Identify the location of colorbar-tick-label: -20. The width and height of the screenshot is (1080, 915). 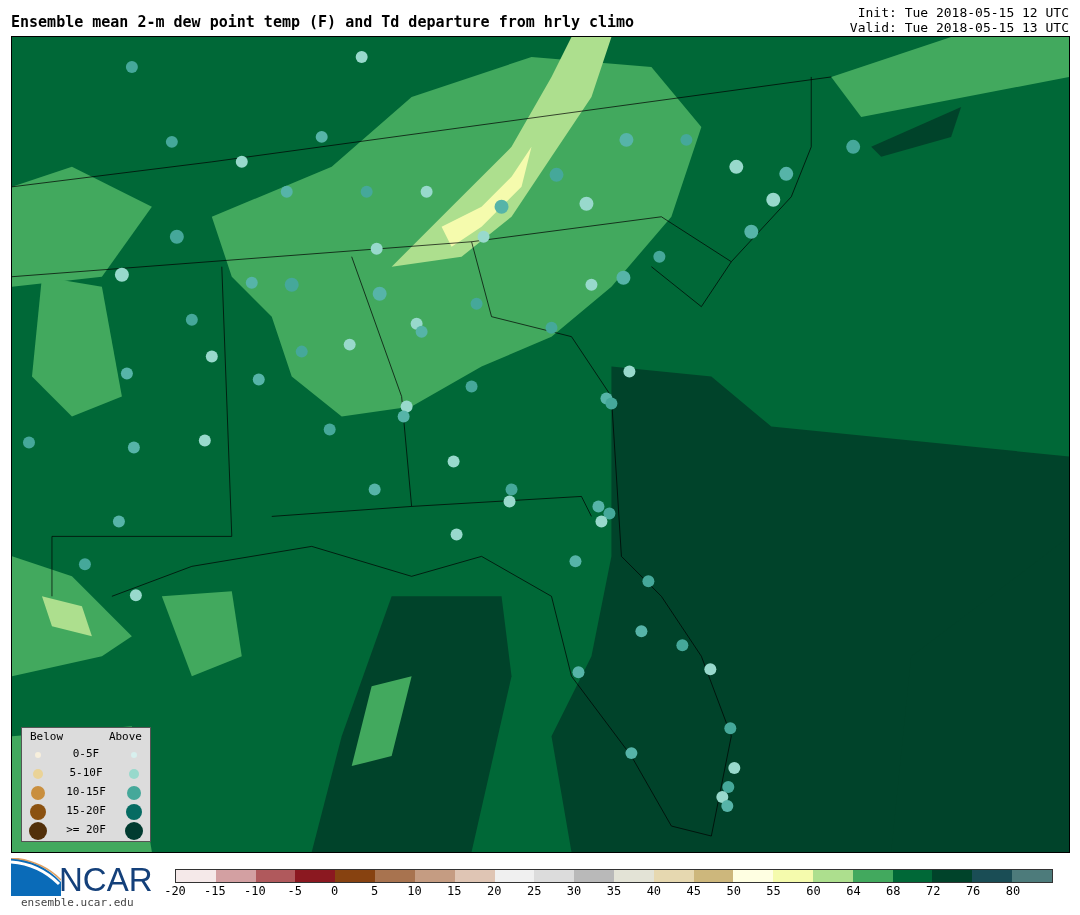
(175, 891).